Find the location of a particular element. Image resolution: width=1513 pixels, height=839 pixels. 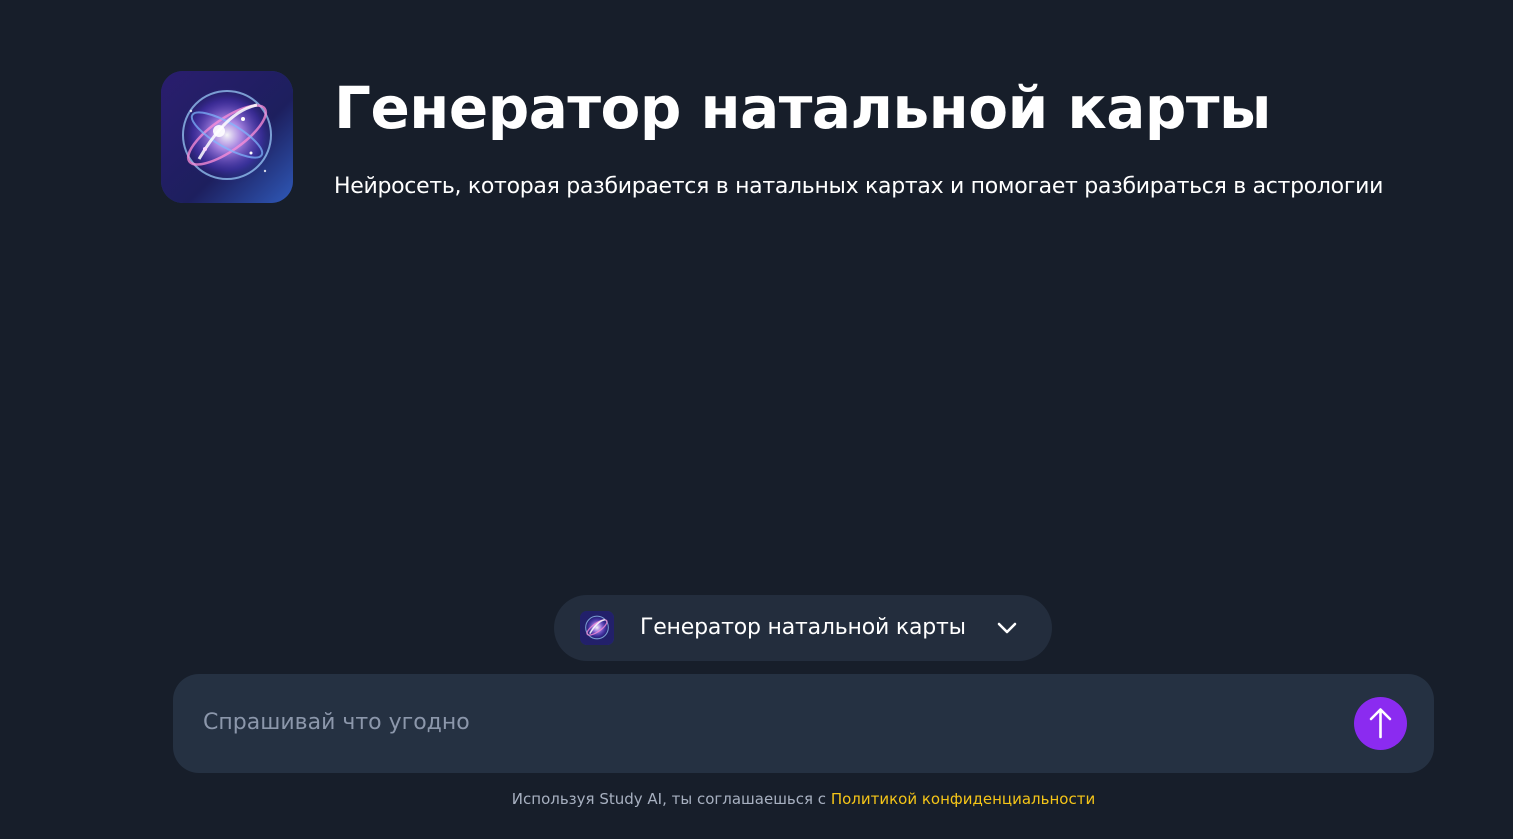

chevron-down-icon is located at coordinates (1007, 628).